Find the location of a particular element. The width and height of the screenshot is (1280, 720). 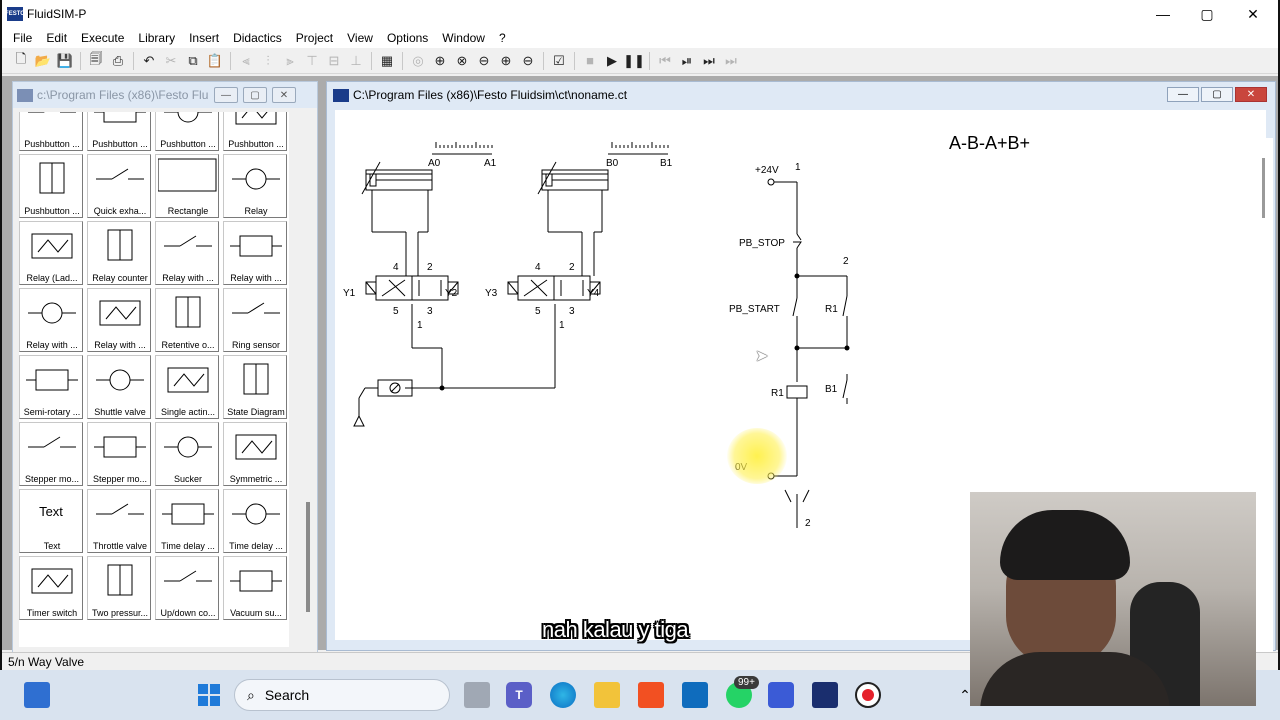

maximize-button: ▢ is located at coordinates (1207, 14).